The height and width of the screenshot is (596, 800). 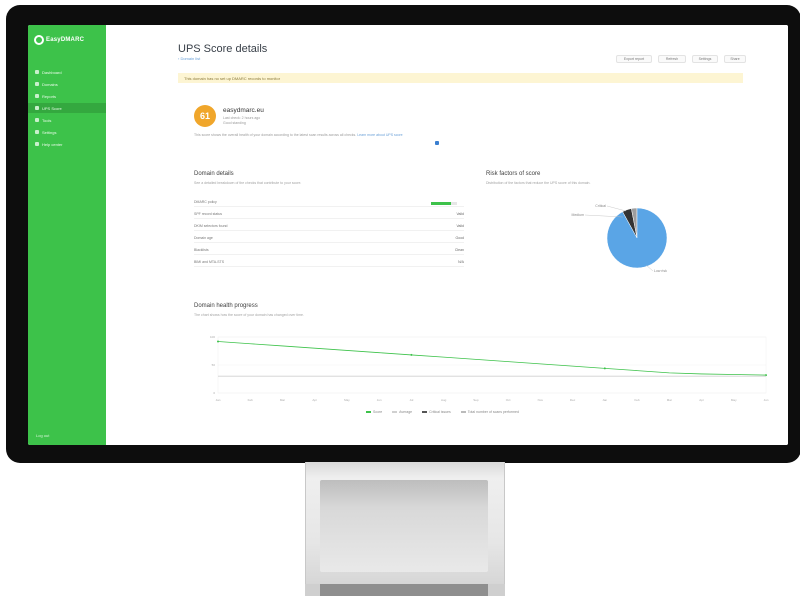 What do you see at coordinates (47, 120) in the screenshot?
I see `sidebar-item-label: Tools` at bounding box center [47, 120].